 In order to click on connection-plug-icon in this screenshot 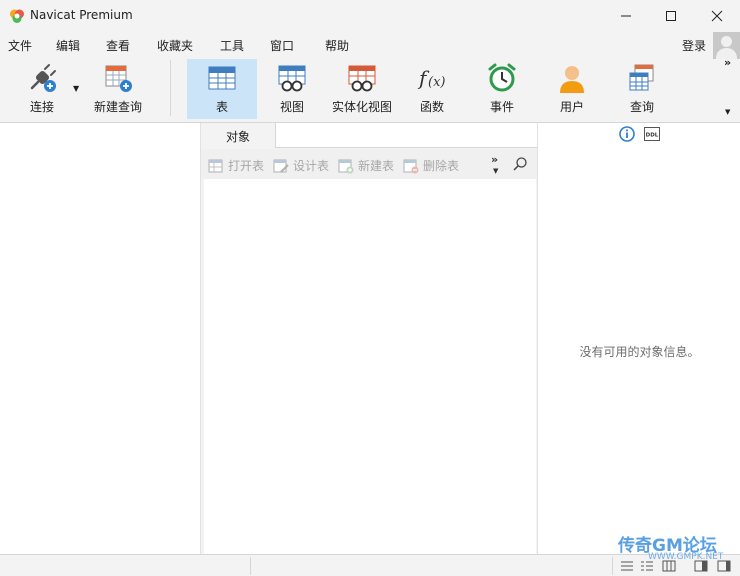, I will do `click(43, 78)`.